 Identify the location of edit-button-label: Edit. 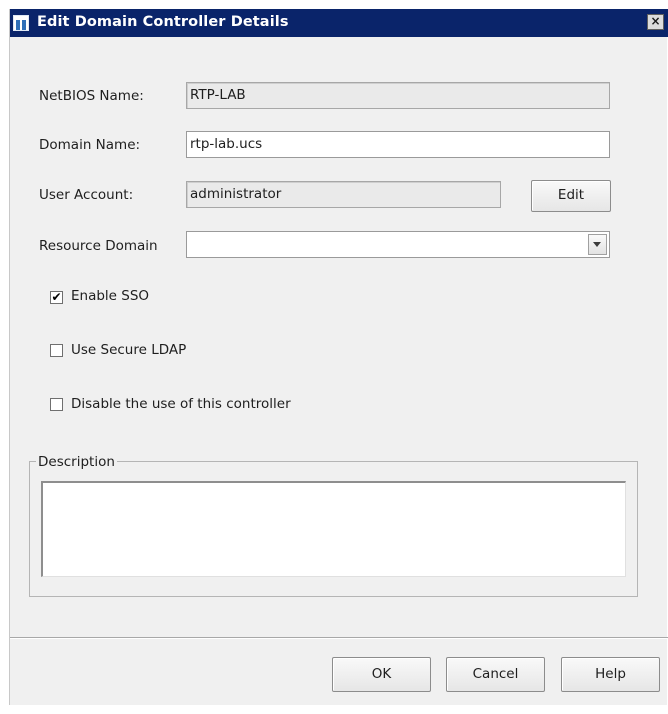
(571, 195).